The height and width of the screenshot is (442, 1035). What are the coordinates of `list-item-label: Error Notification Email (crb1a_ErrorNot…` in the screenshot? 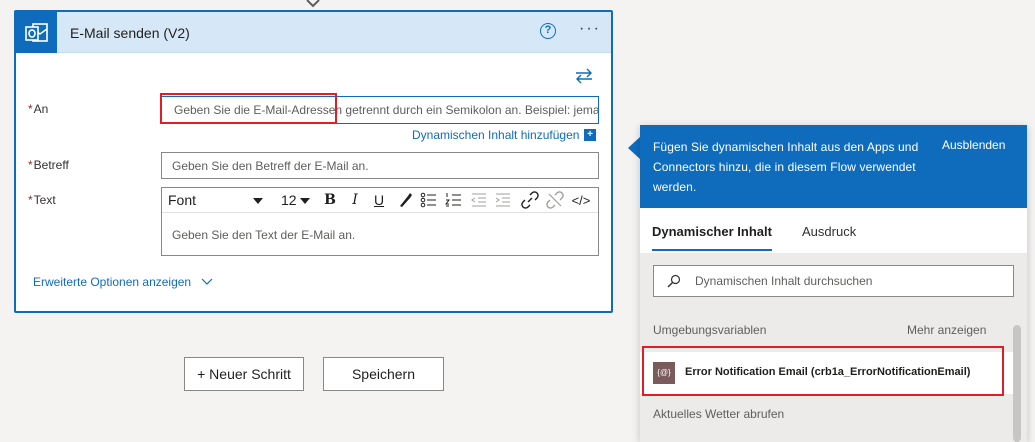 It's located at (828, 372).